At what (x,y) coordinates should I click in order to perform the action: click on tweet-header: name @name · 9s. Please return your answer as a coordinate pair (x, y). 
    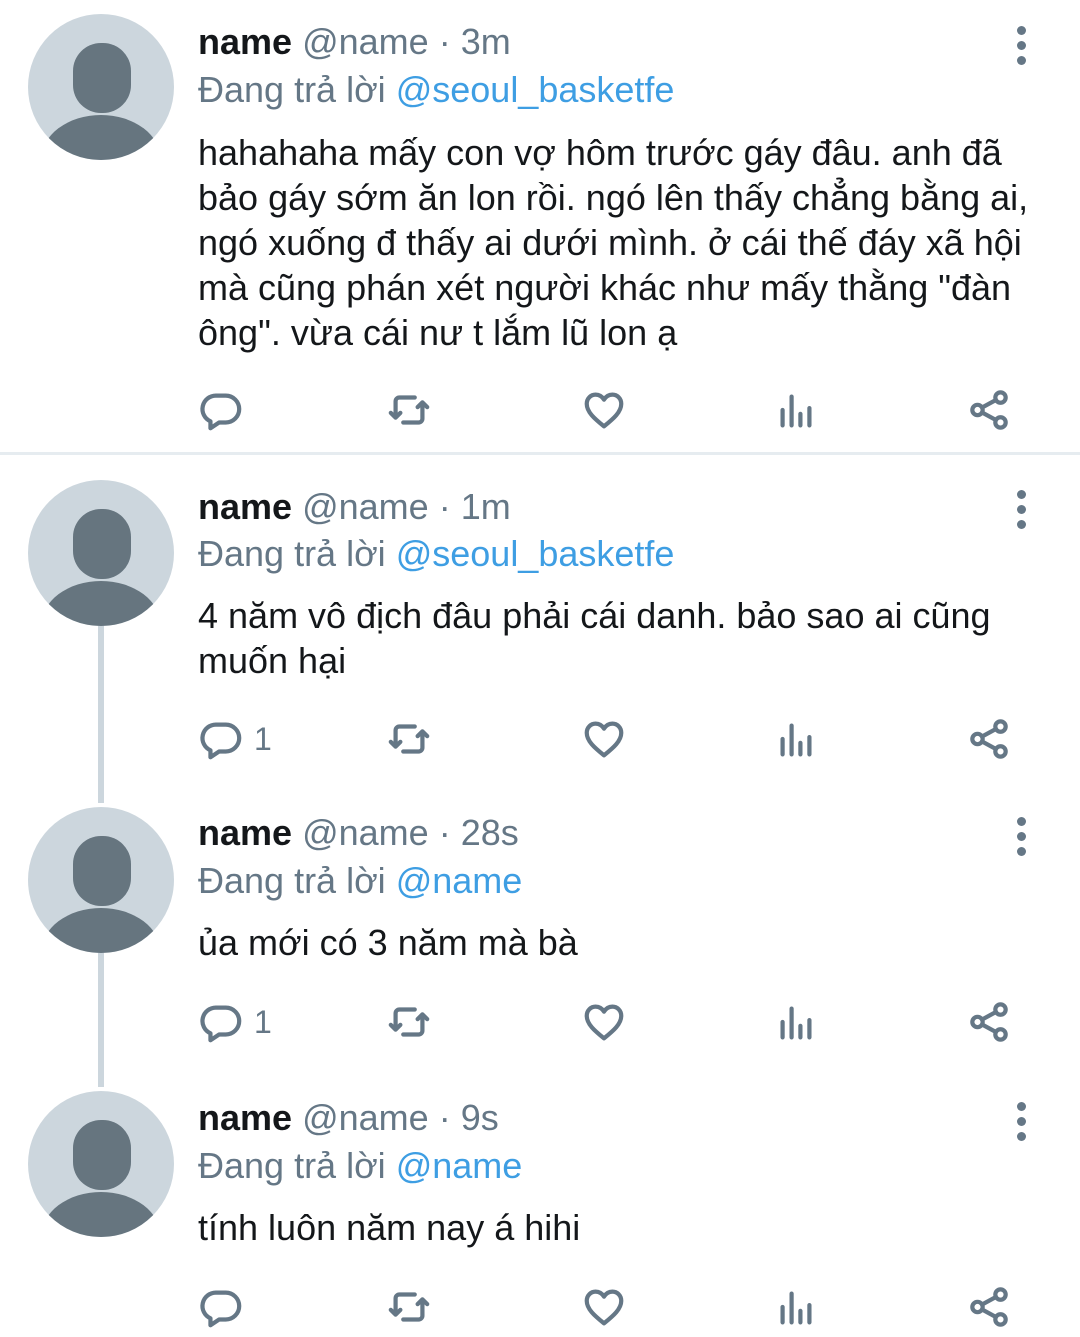
    Looking at the image, I should click on (348, 1118).